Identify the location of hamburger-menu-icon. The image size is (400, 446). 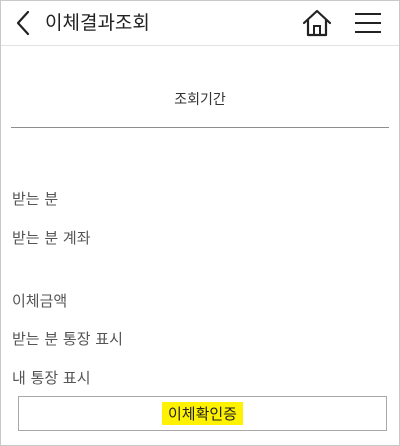
(368, 23).